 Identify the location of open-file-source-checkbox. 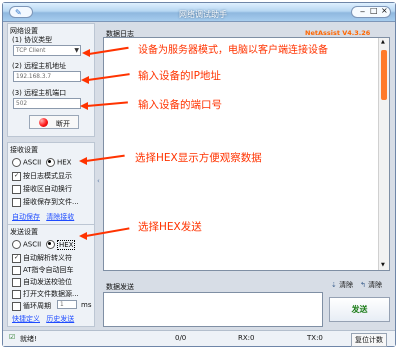
(16, 294).